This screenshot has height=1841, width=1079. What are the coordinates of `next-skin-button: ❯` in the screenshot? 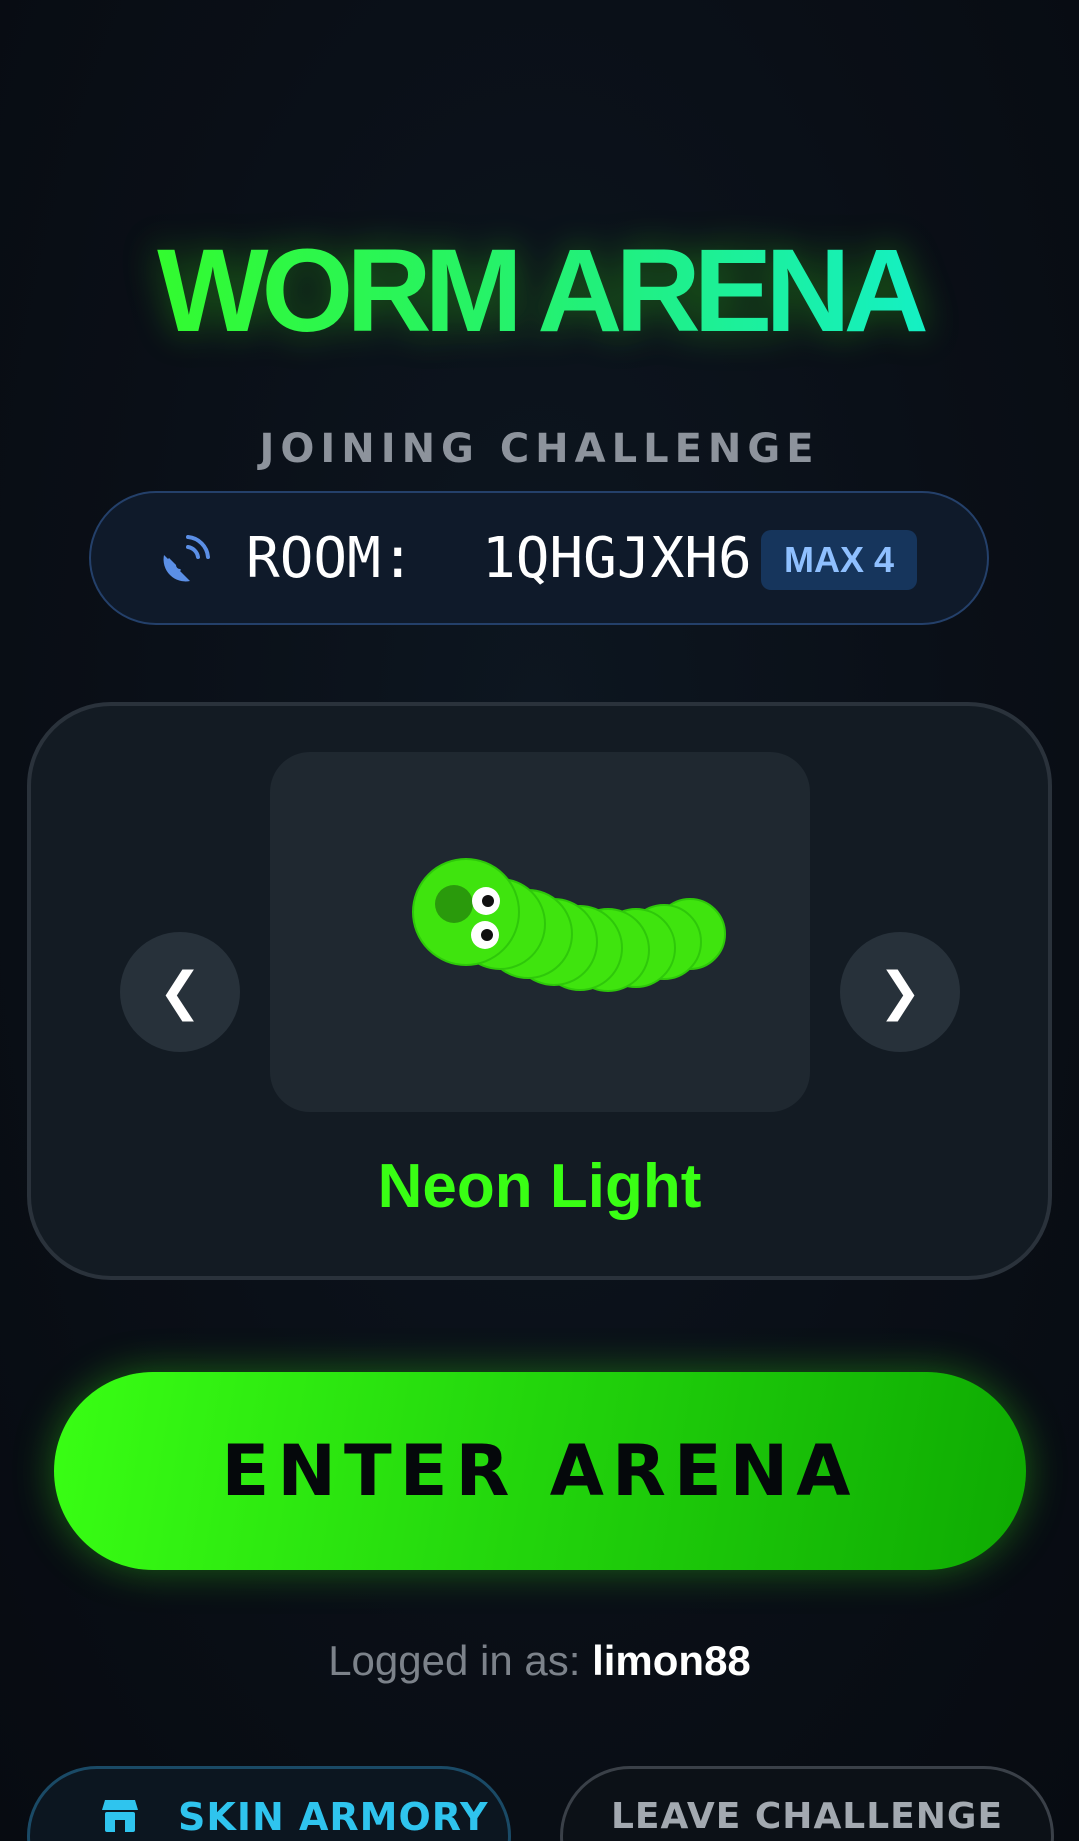 It's located at (900, 992).